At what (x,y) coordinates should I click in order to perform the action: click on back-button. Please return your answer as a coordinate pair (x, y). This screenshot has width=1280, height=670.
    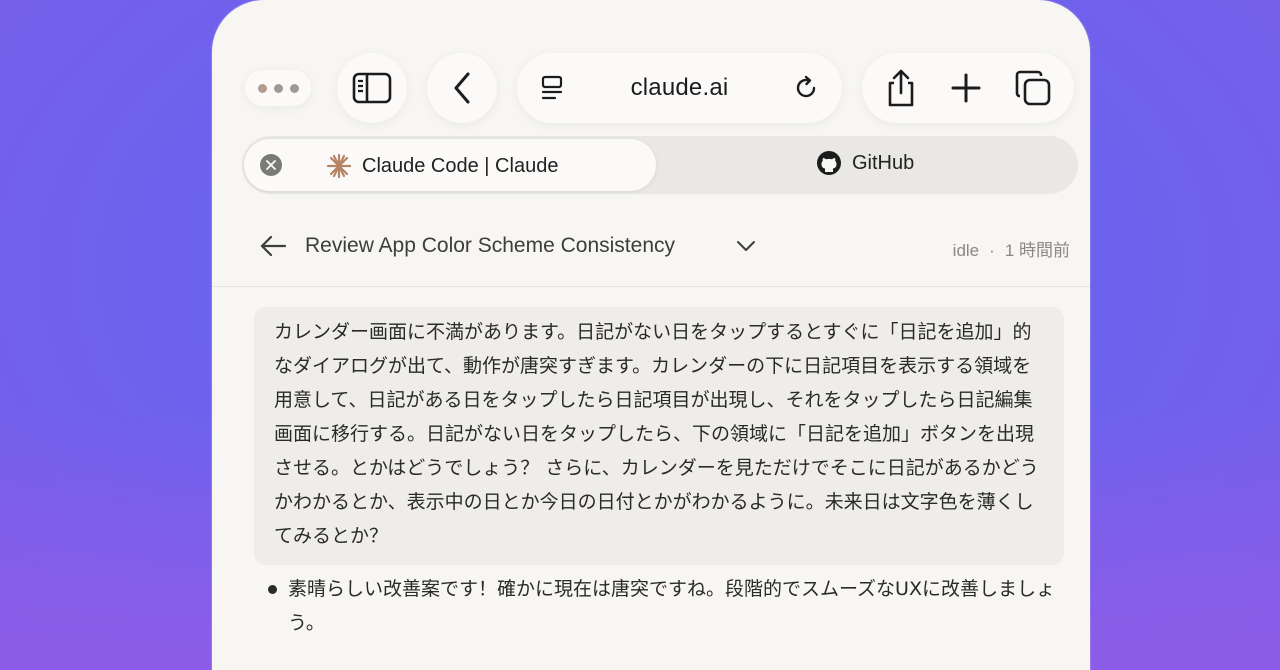
    Looking at the image, I should click on (462, 88).